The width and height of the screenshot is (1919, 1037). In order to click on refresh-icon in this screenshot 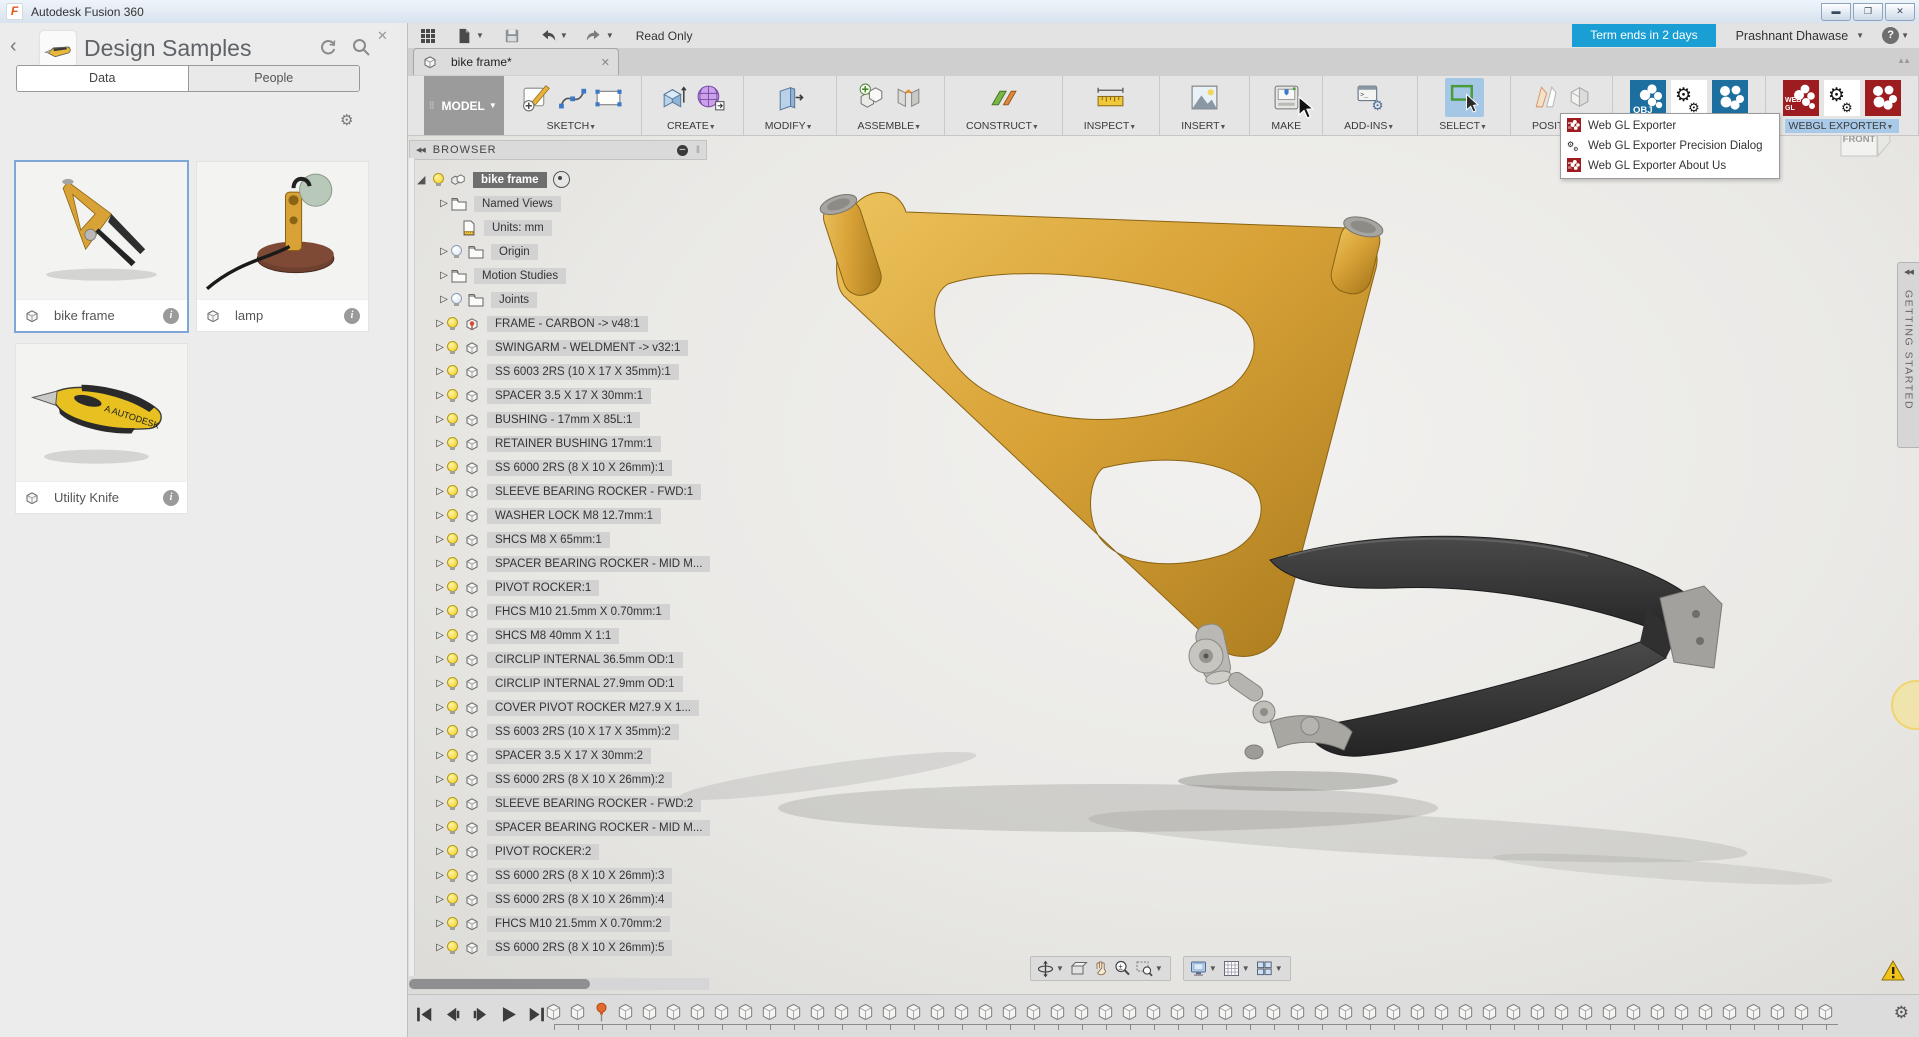, I will do `click(328, 47)`.